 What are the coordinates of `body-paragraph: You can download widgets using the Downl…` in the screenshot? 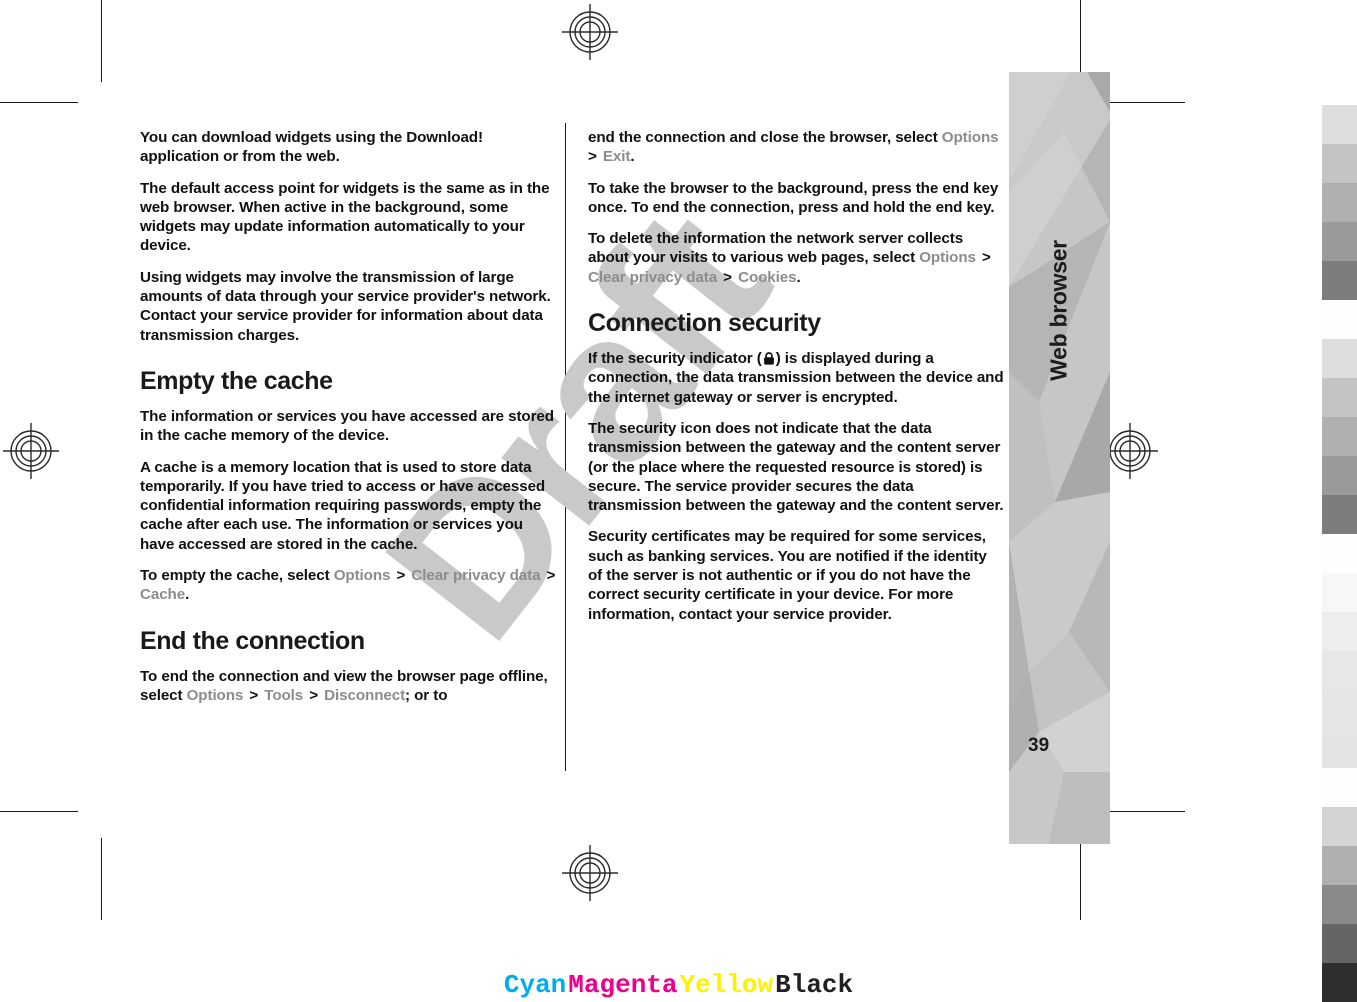 It's located at (311, 147).